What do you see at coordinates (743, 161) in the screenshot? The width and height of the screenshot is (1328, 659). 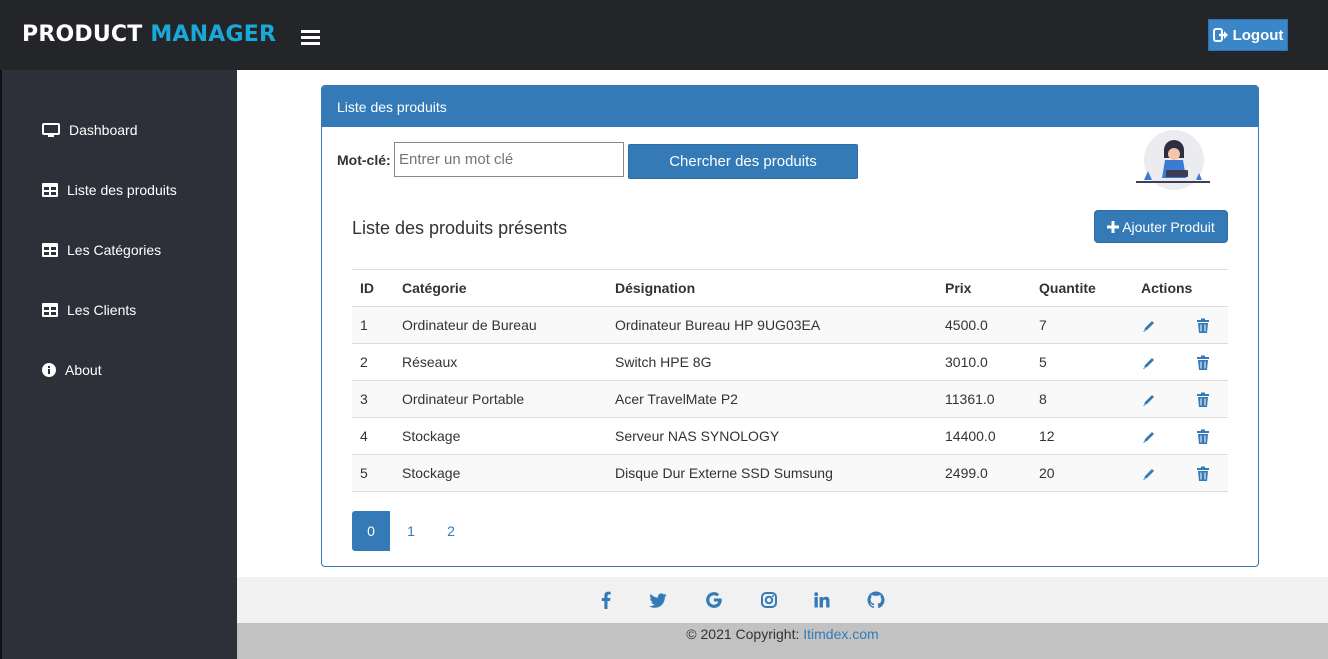 I see `search-products-button: Chercher des produits` at bounding box center [743, 161].